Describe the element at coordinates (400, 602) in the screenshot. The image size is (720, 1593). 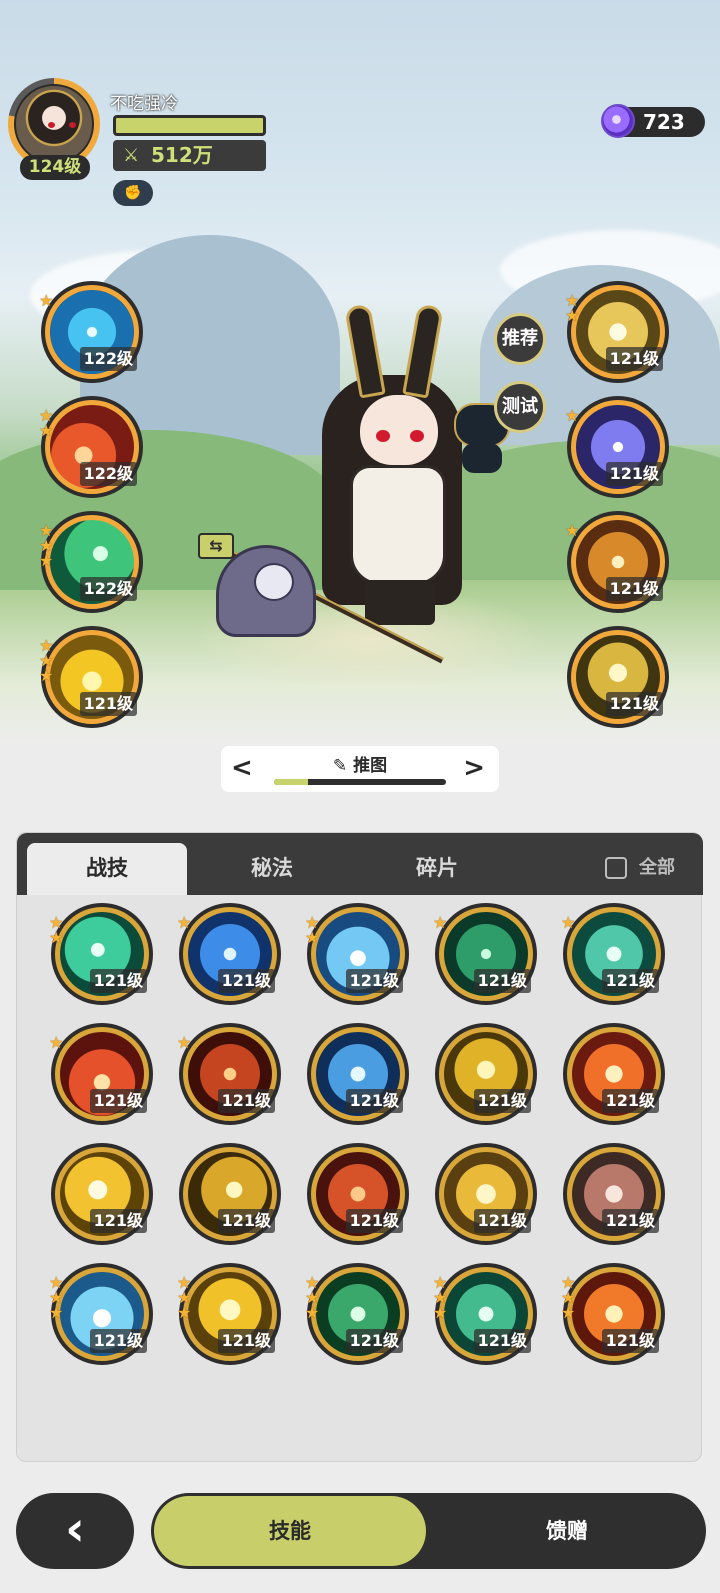
I see `hero-legs` at that location.